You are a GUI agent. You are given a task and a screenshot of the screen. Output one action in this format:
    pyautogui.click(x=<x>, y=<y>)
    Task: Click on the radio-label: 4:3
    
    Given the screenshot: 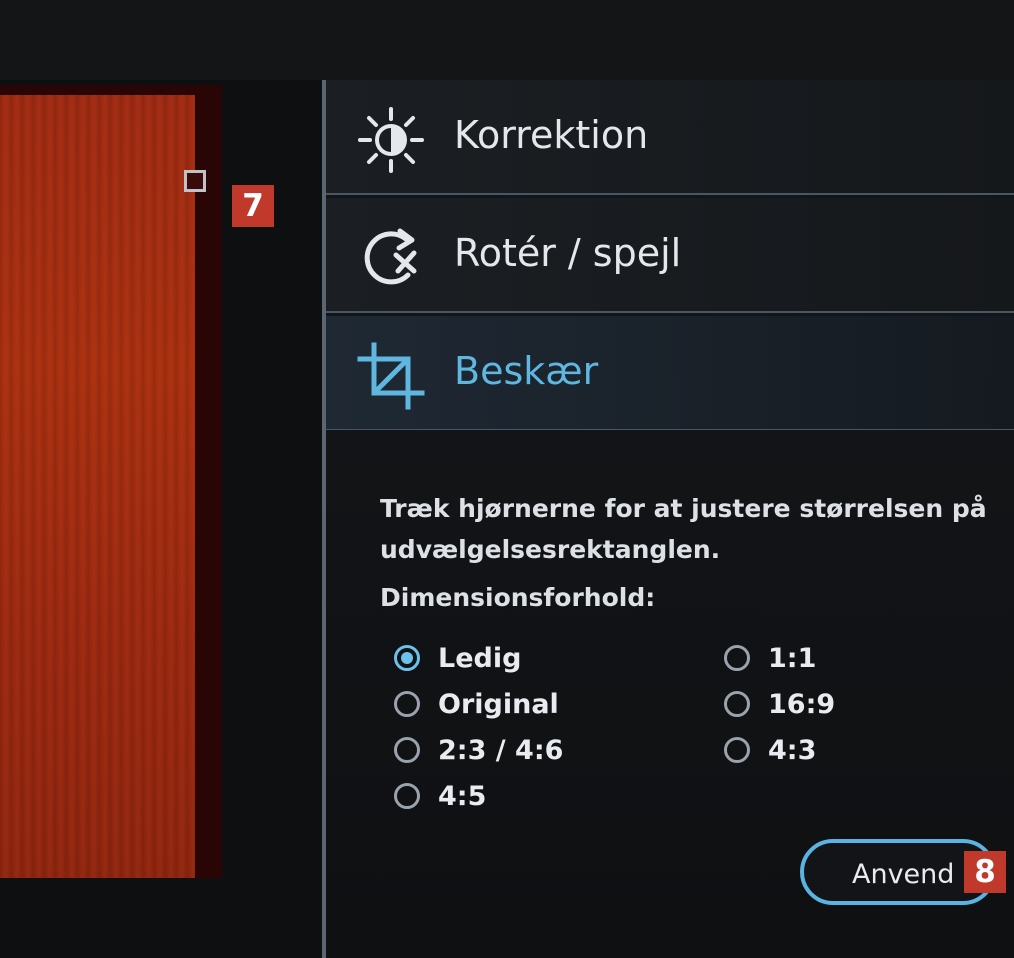 What is the action you would take?
    pyautogui.click(x=792, y=750)
    